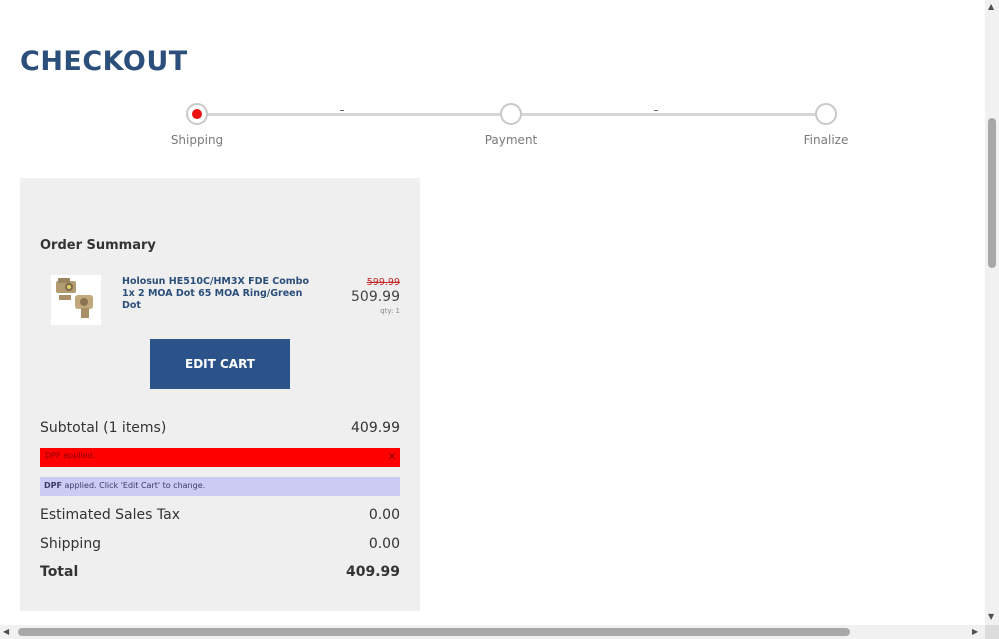  What do you see at coordinates (53, 485) in the screenshot?
I see `discount-code: DPF` at bounding box center [53, 485].